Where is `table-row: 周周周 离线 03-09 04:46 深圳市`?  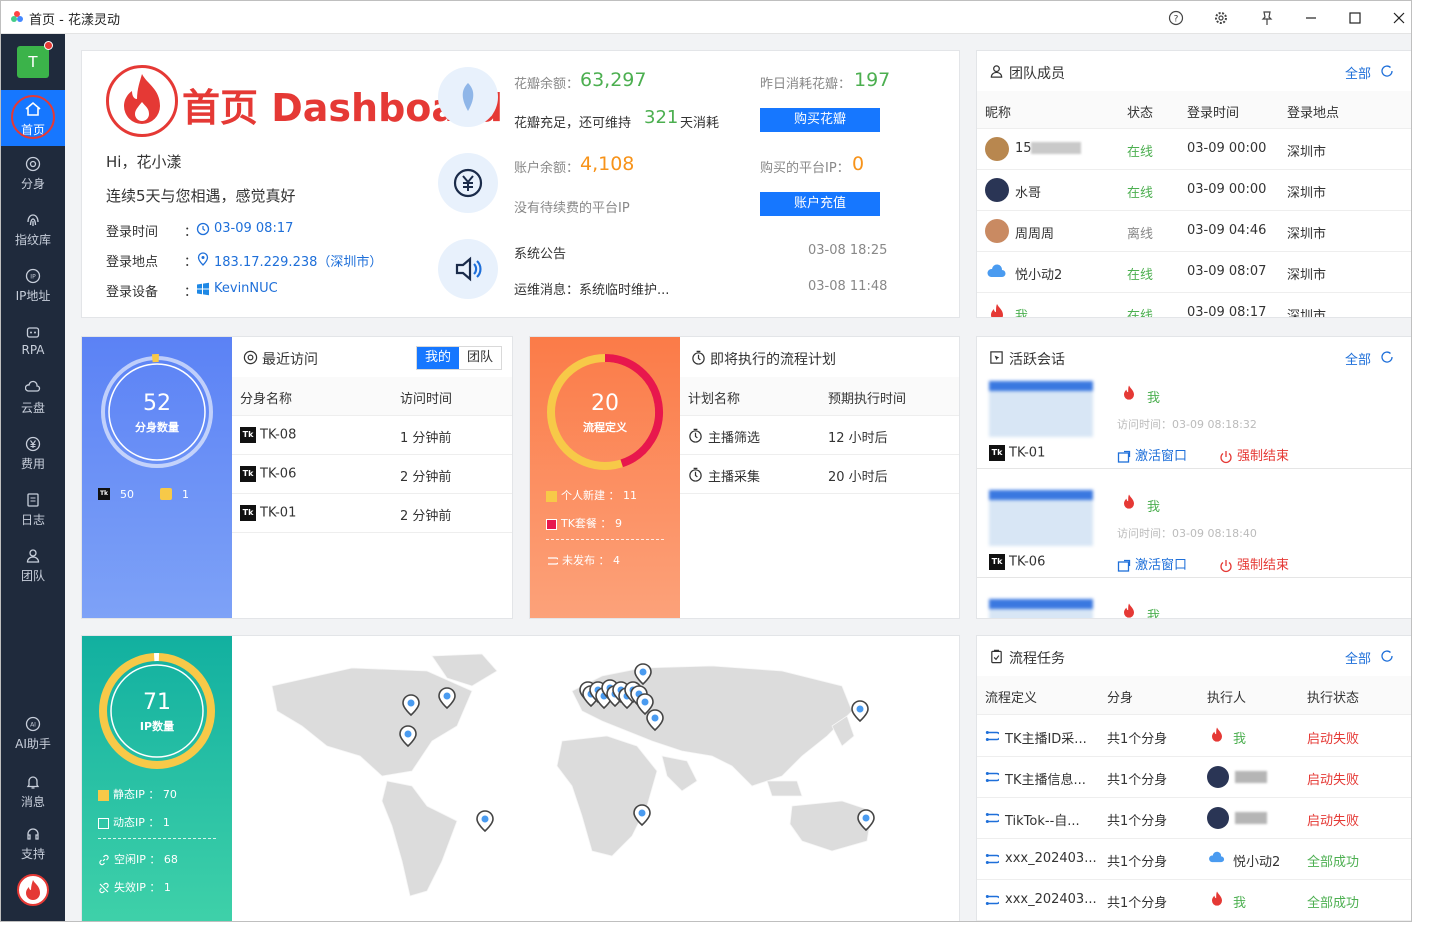 table-row: 周周周 离线 03-09 04:46 深圳市 is located at coordinates (1194, 231).